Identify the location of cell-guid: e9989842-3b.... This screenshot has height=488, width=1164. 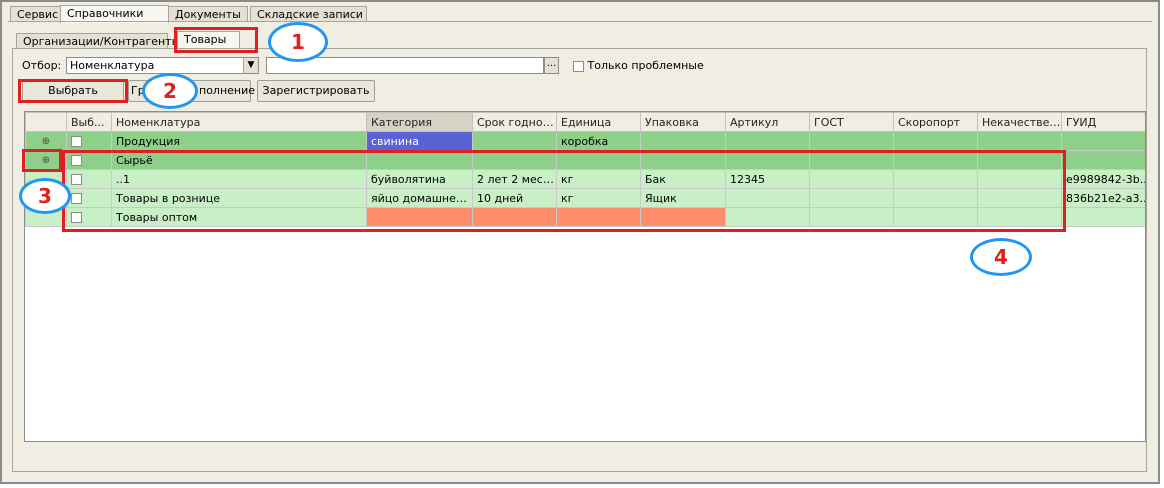
(1103, 179).